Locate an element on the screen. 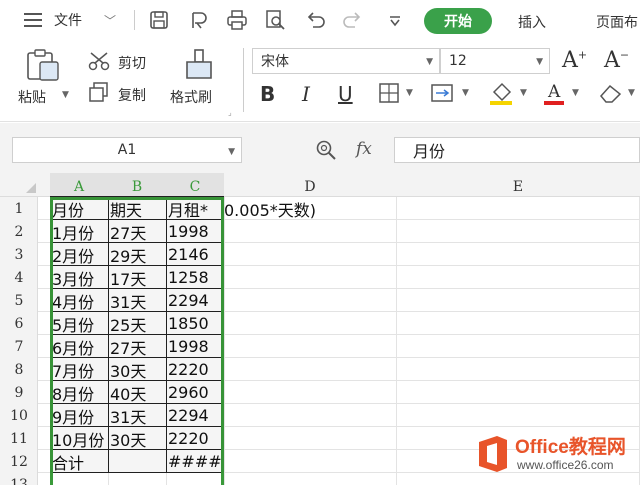 The width and height of the screenshot is (640, 485). italic-button: I is located at coordinates (306, 94).